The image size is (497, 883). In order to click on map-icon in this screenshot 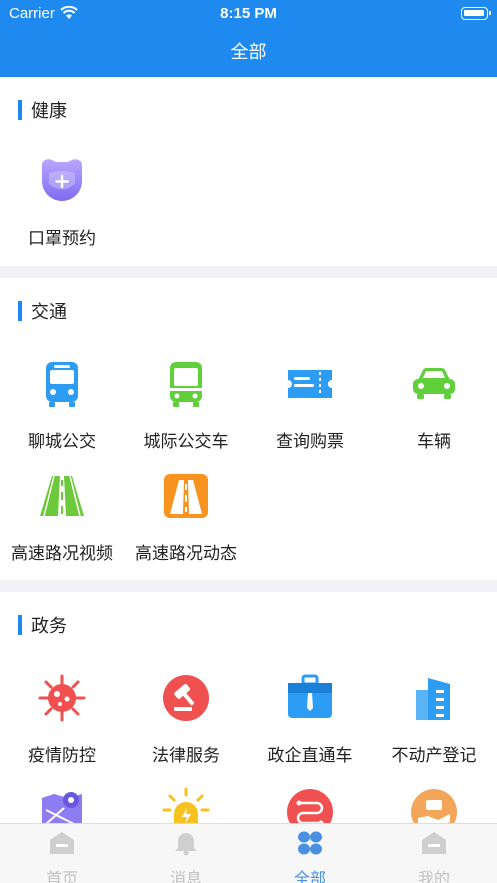, I will do `click(62, 807)`.